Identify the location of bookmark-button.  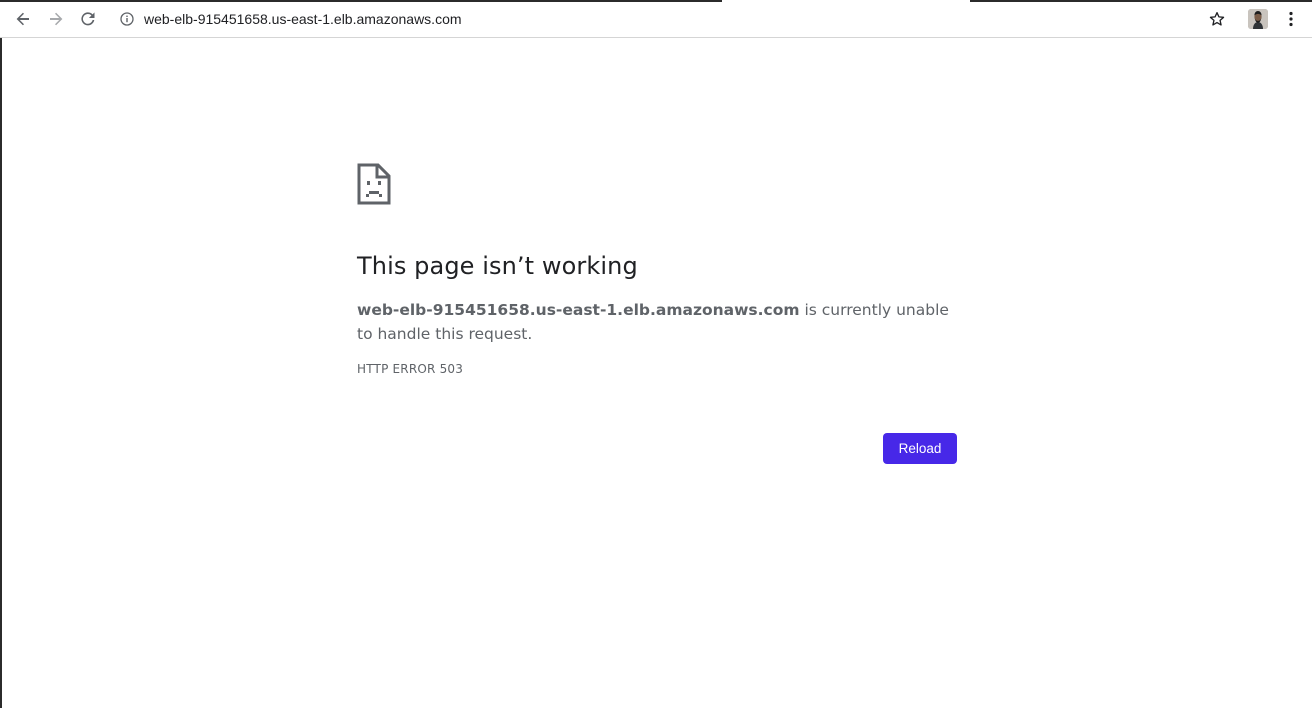
(1217, 19).